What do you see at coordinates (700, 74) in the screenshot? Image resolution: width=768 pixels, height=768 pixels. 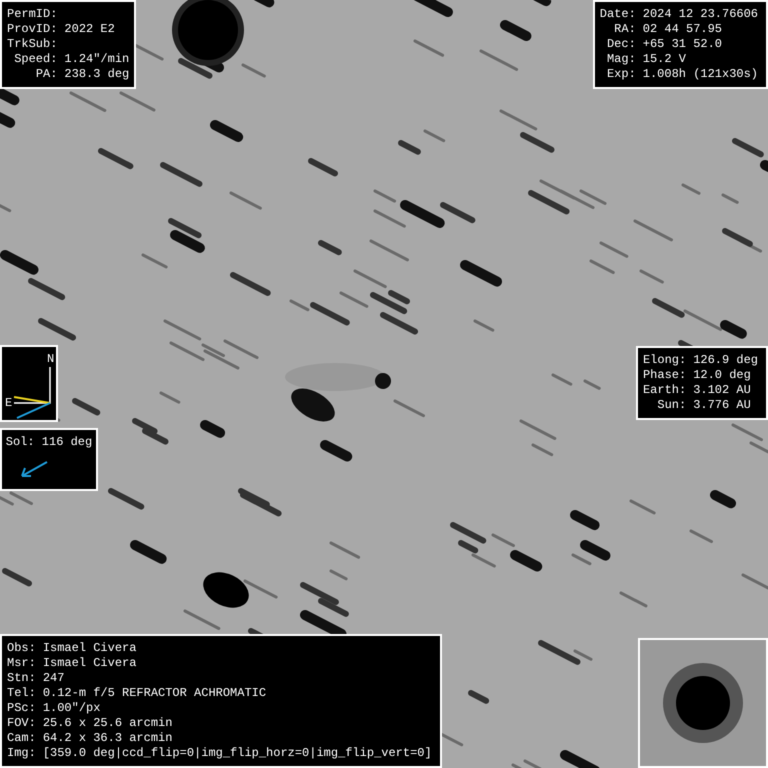 I see `field-value: 1.008h (121x30s)` at bounding box center [700, 74].